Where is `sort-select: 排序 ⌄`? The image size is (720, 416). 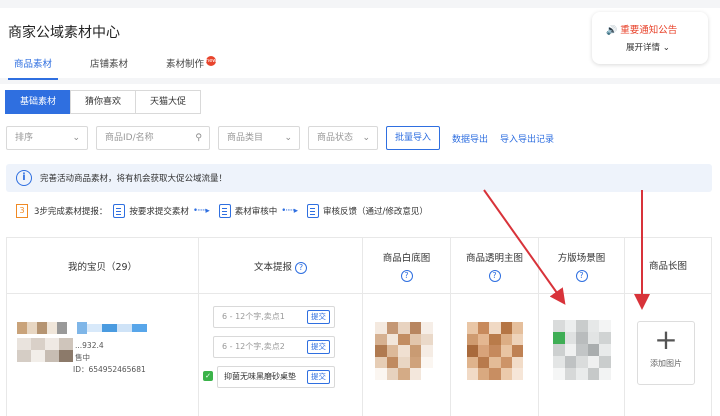 sort-select: 排序 ⌄ is located at coordinates (47, 138).